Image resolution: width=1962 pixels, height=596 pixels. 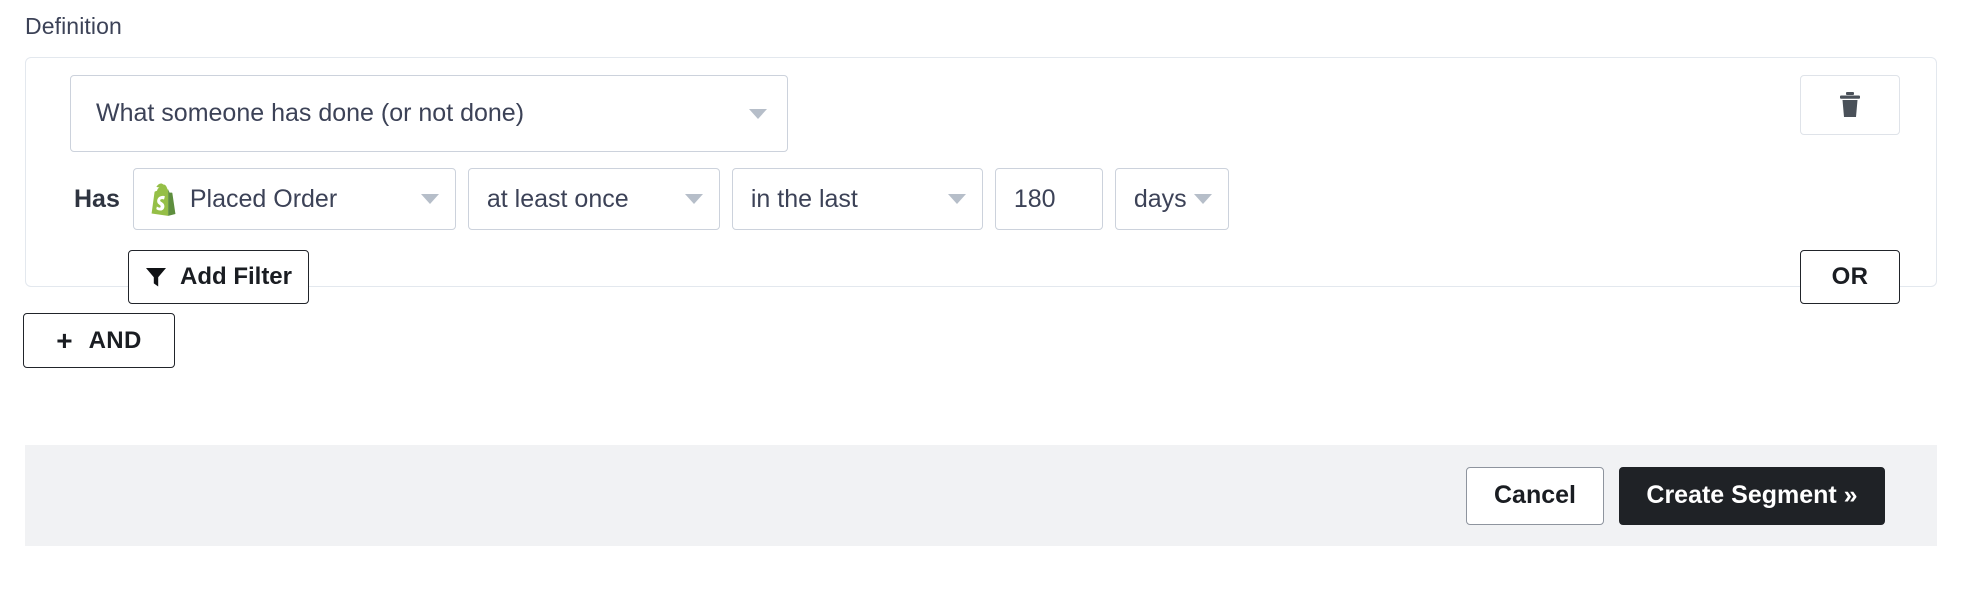 I want to click on cancel-label: Cancel, so click(x=1535, y=495).